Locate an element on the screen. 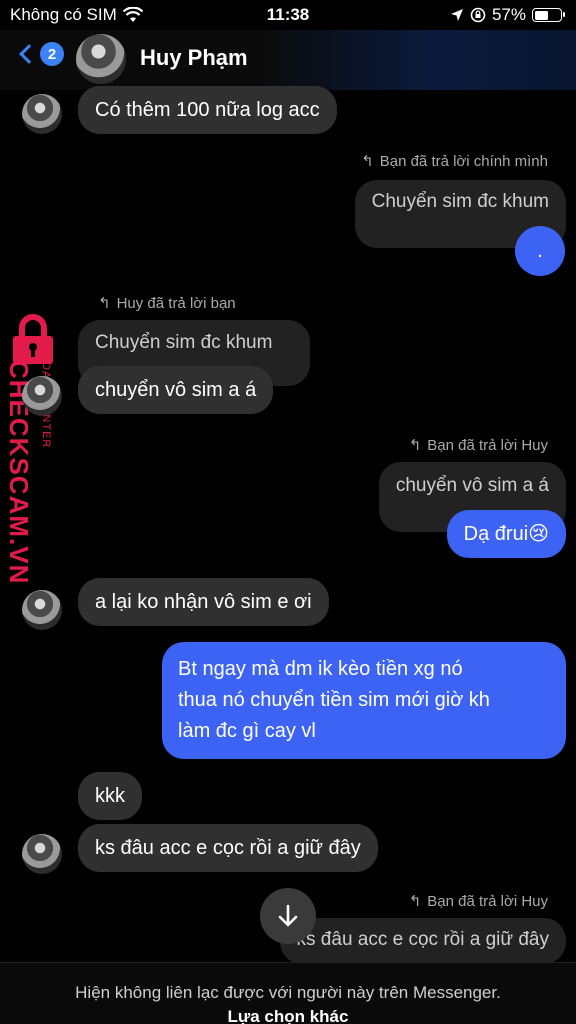 The height and width of the screenshot is (1024, 576). contact-name: Huy Phạm is located at coordinates (194, 58).